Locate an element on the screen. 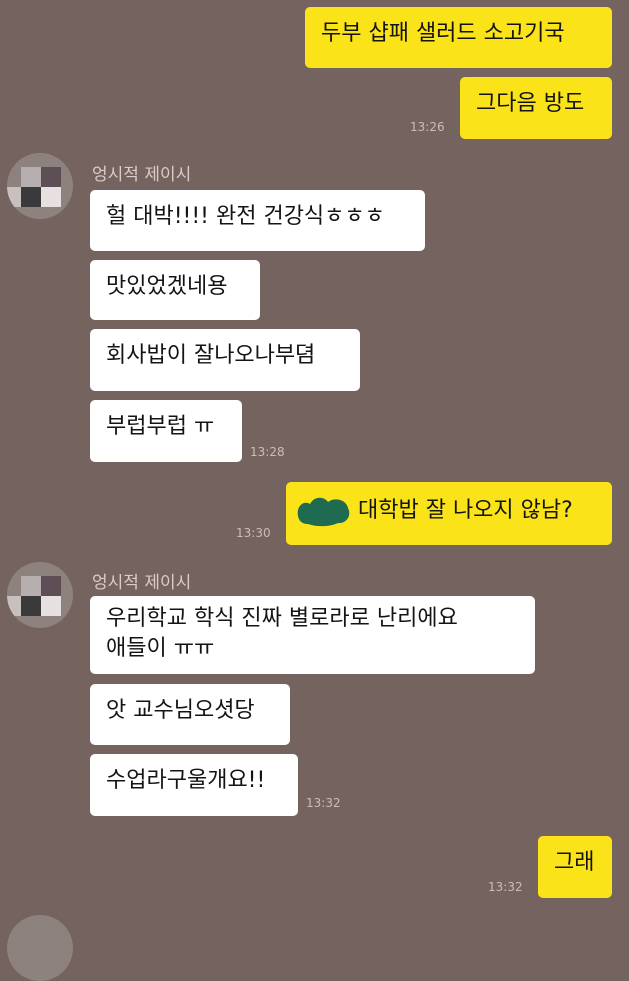 The image size is (629, 981). message-text: 그다음 방도 is located at coordinates (530, 103).